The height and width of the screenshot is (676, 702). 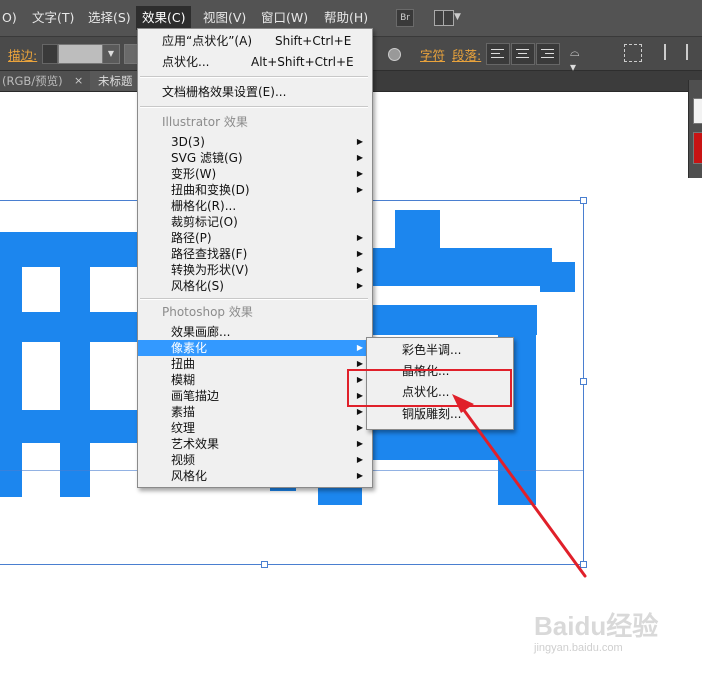 What do you see at coordinates (432, 54) in the screenshot?
I see `character-panel-link: 字符` at bounding box center [432, 54].